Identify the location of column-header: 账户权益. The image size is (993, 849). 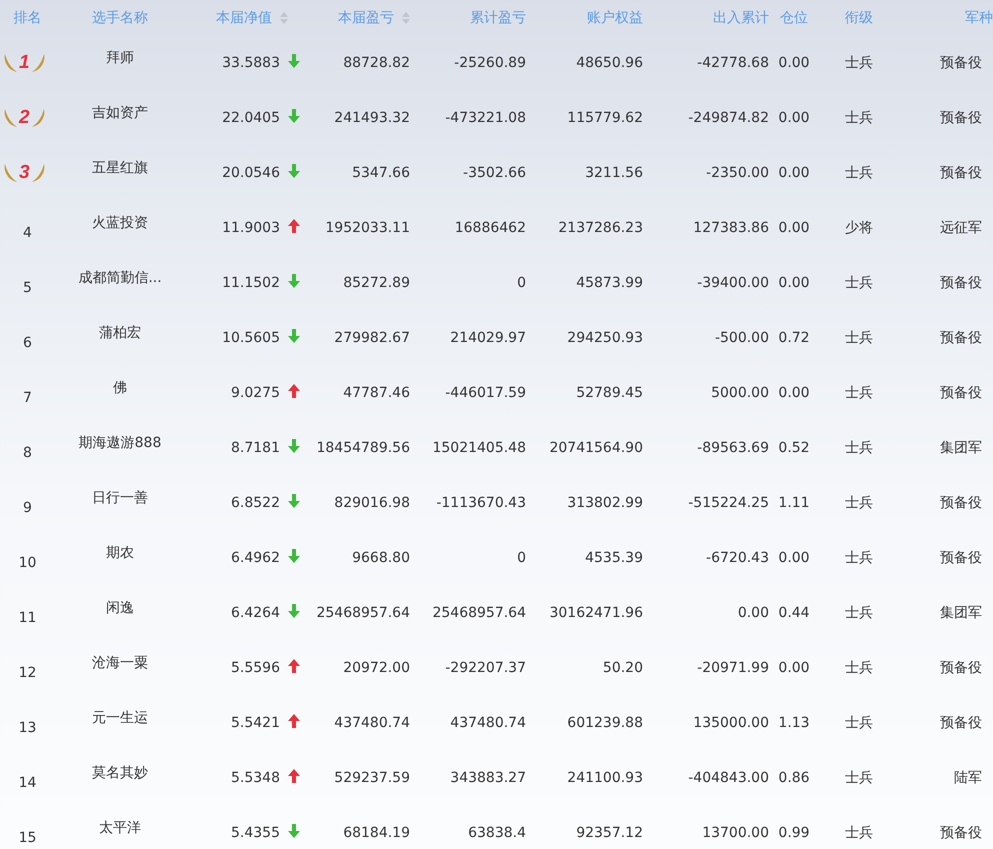
(615, 17).